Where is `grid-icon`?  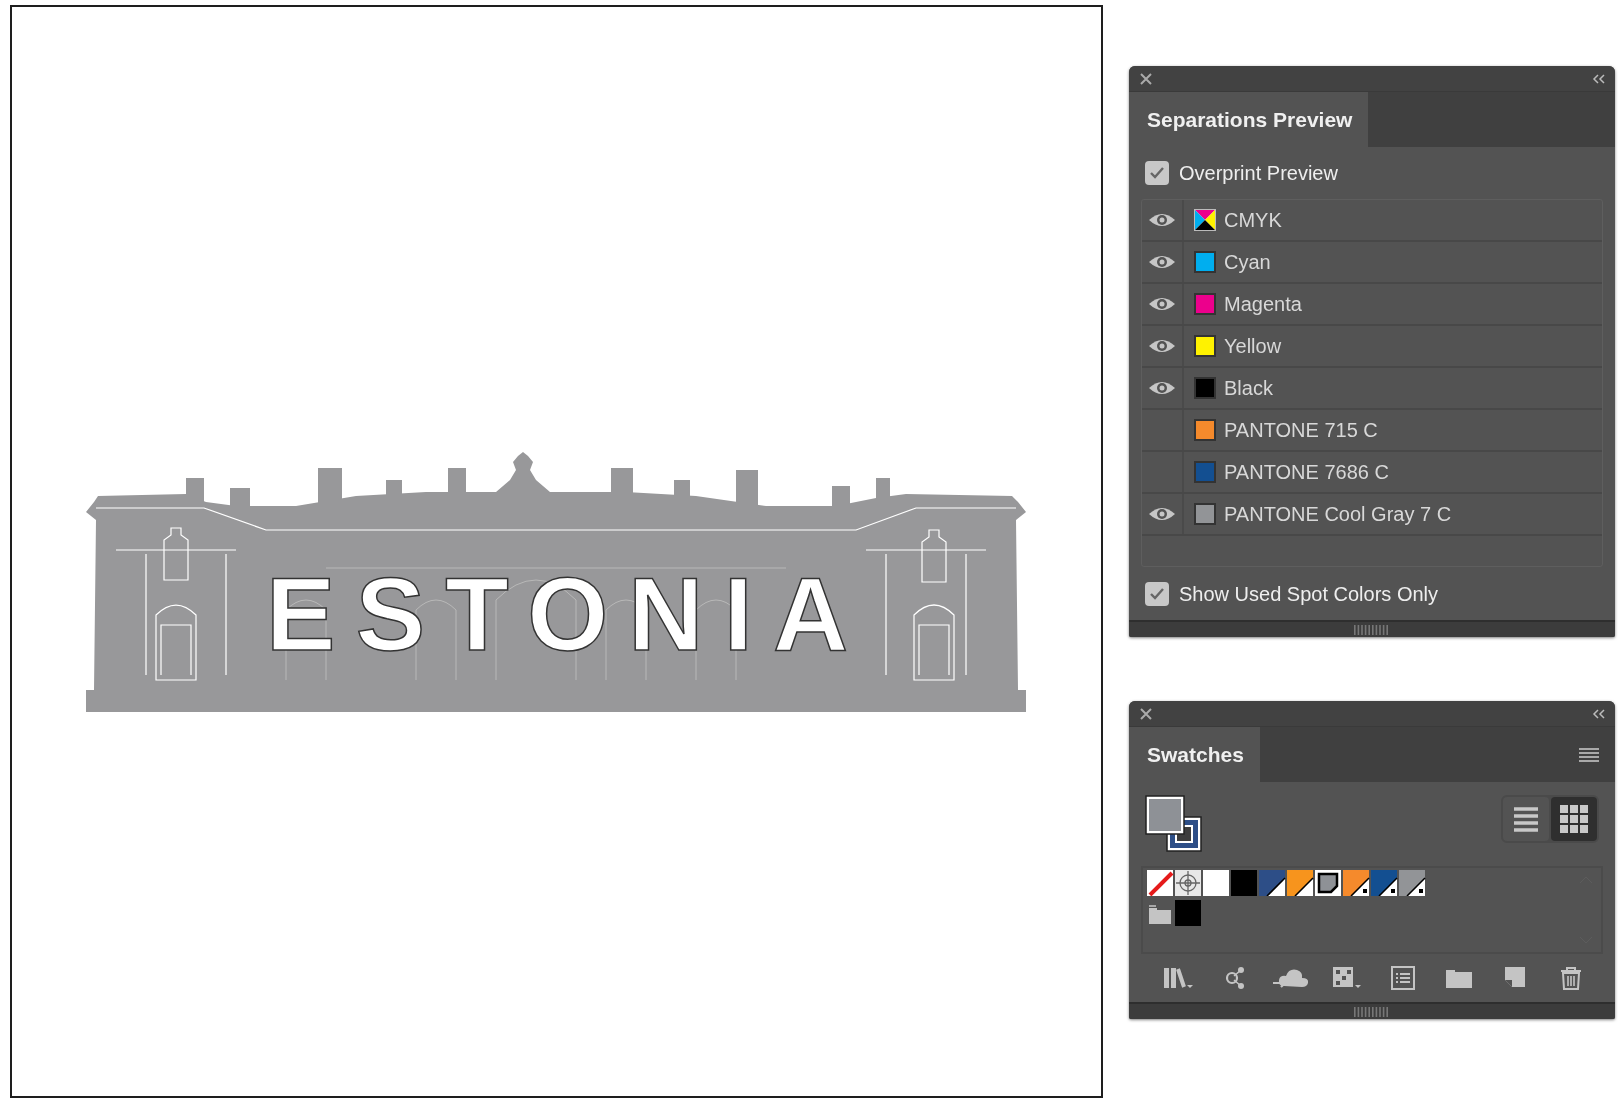 grid-icon is located at coordinates (1574, 819).